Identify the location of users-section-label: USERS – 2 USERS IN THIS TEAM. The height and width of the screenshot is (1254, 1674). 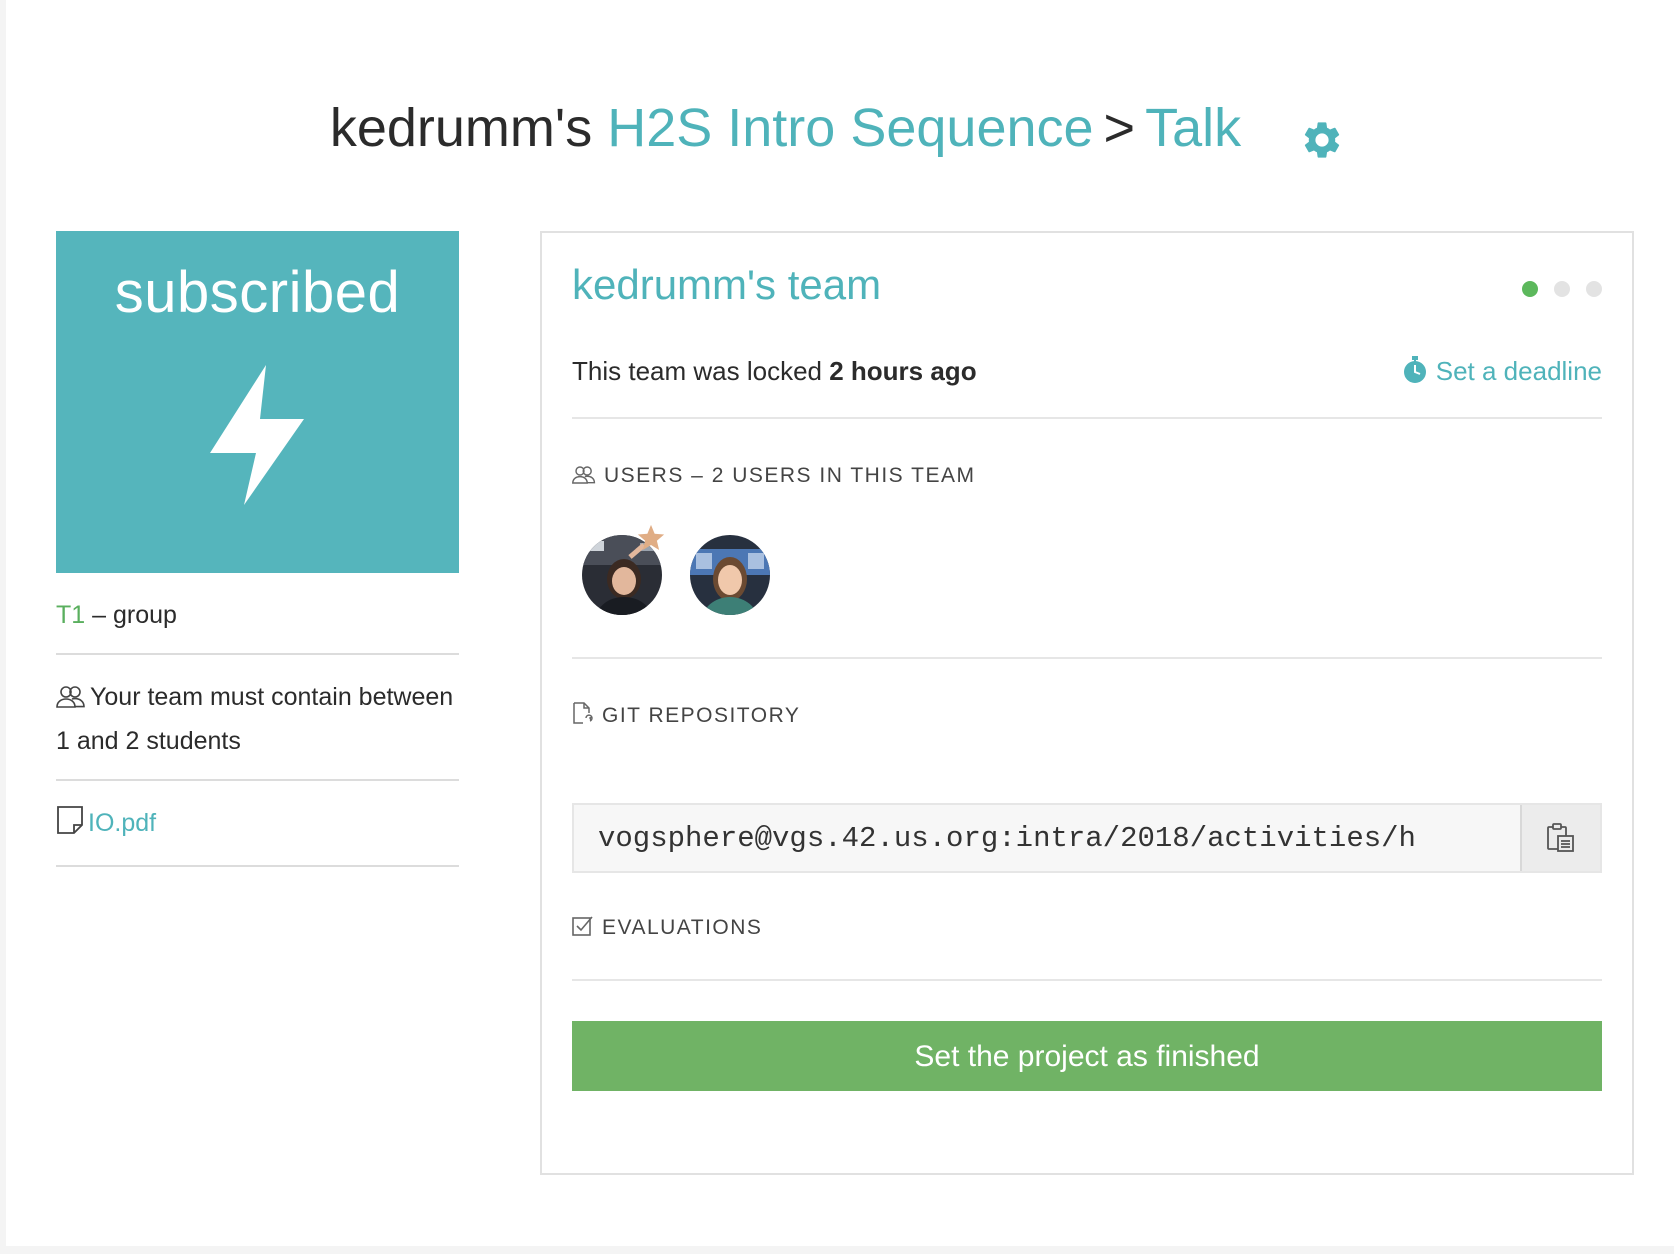
(773, 476).